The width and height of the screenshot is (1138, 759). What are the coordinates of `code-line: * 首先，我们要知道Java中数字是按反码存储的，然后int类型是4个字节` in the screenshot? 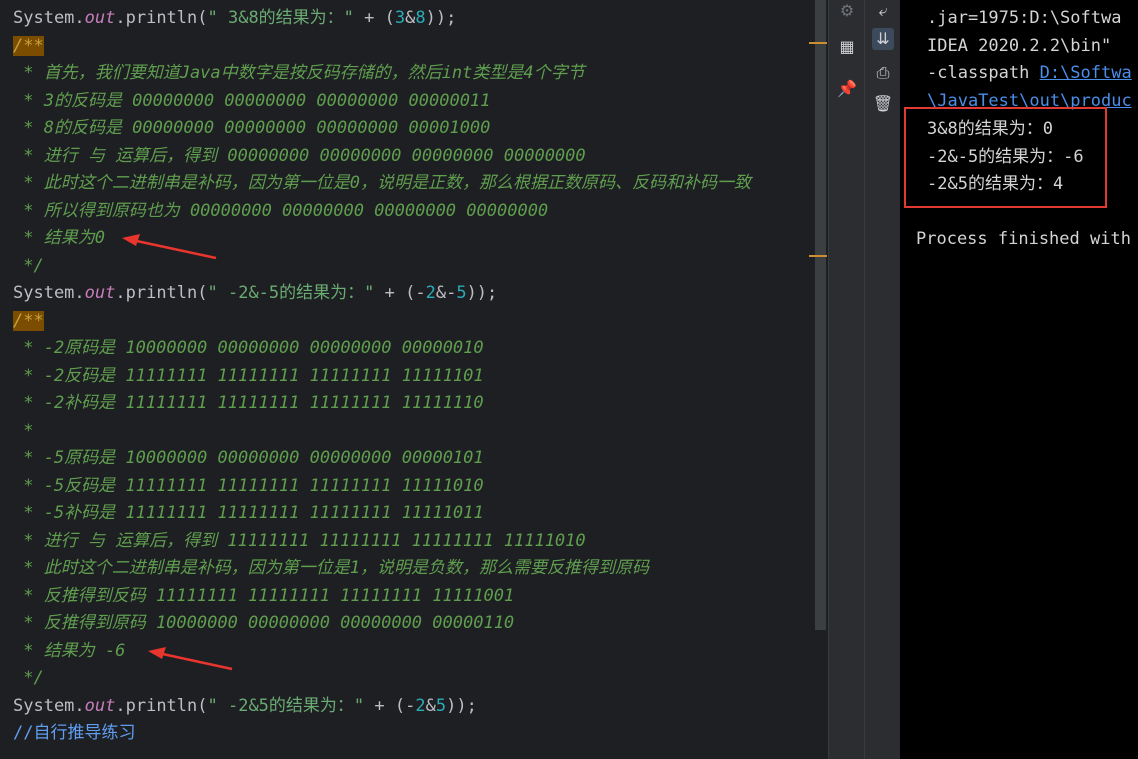 It's located at (382, 74).